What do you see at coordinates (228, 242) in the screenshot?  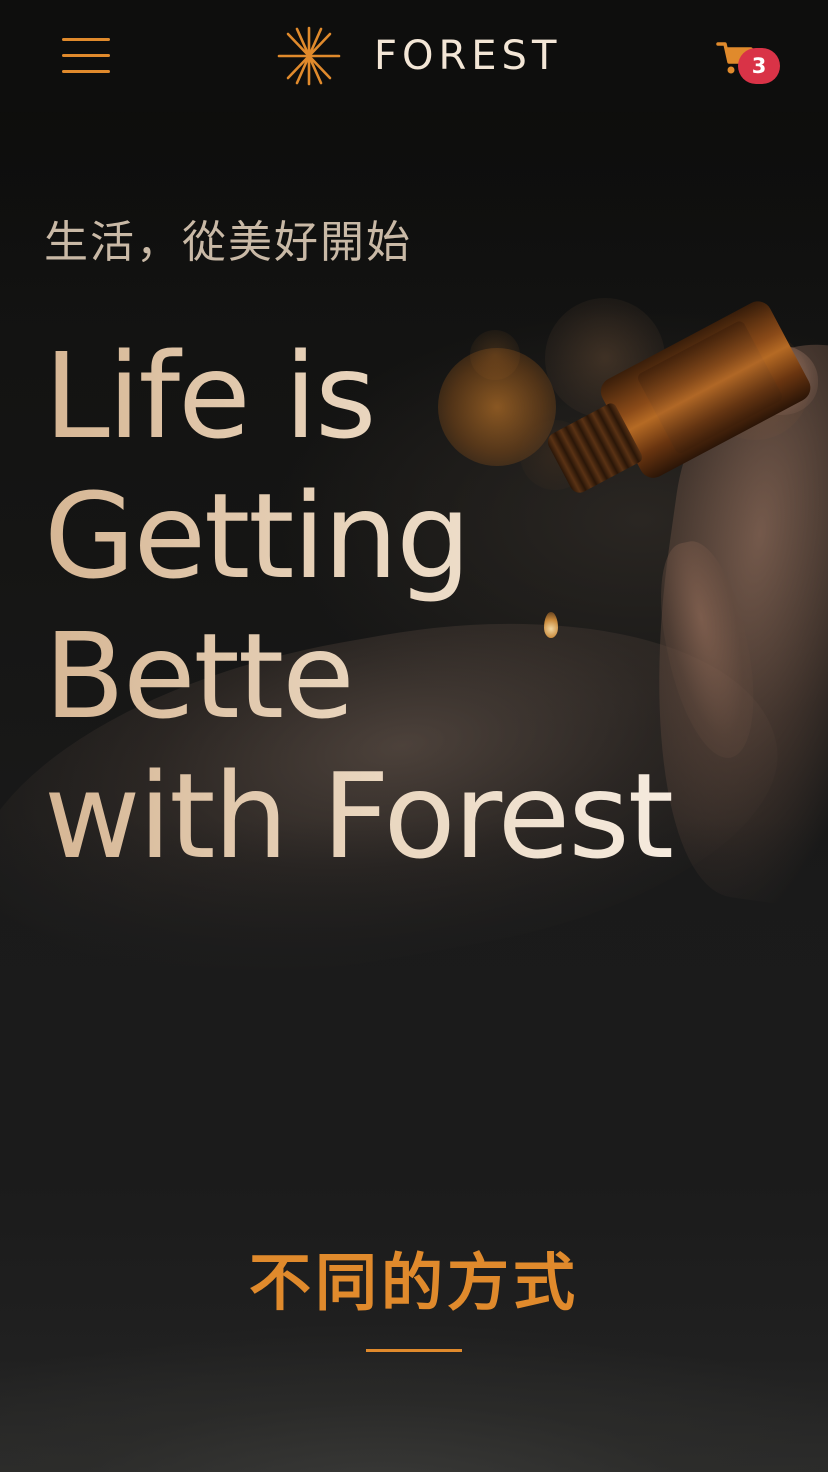 I see `hero-subtitle: 生活，從美好開始` at bounding box center [228, 242].